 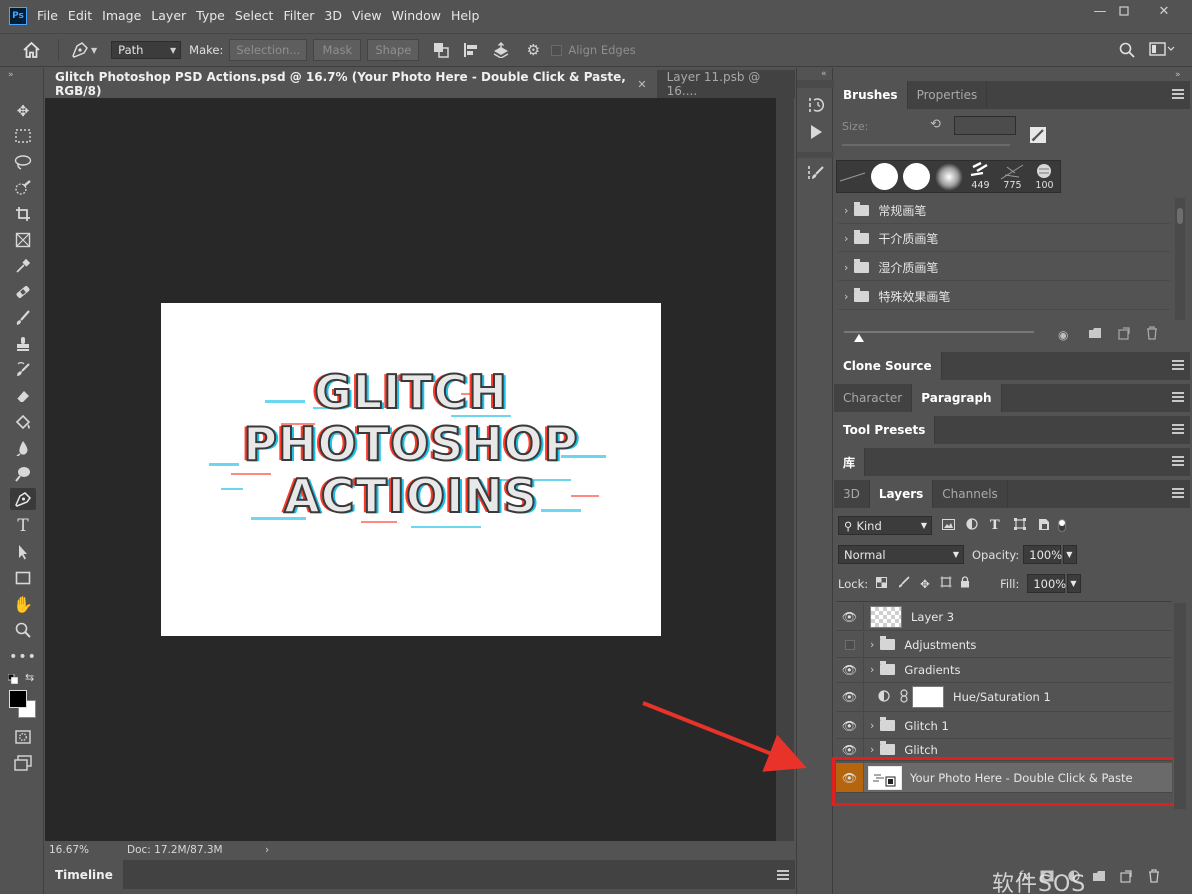 What do you see at coordinates (533, 50) in the screenshot?
I see `gear-icon: ⚙` at bounding box center [533, 50].